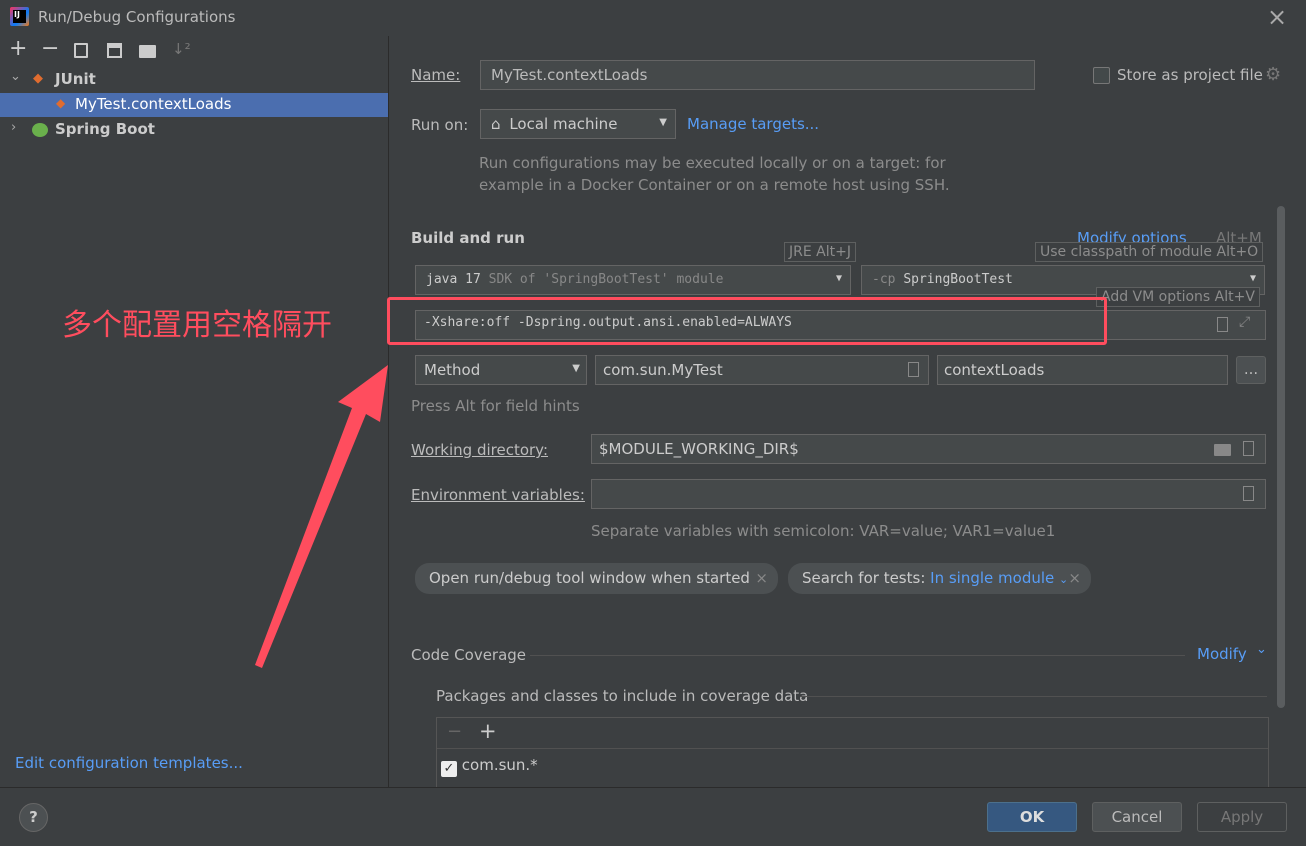  Describe the element at coordinates (181, 49) in the screenshot. I see `sort-icon: ↓²` at that location.